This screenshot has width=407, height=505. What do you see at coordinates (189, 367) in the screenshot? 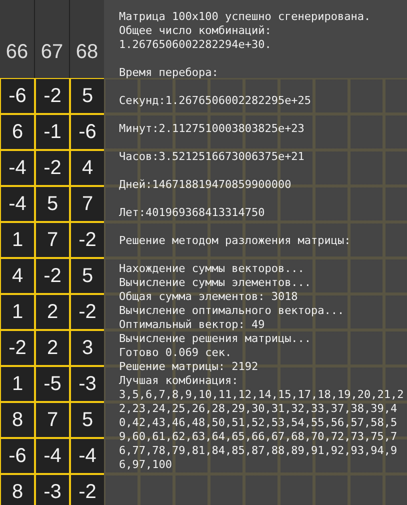
I see `log-line: Решение матрицы: 2192` at bounding box center [189, 367].